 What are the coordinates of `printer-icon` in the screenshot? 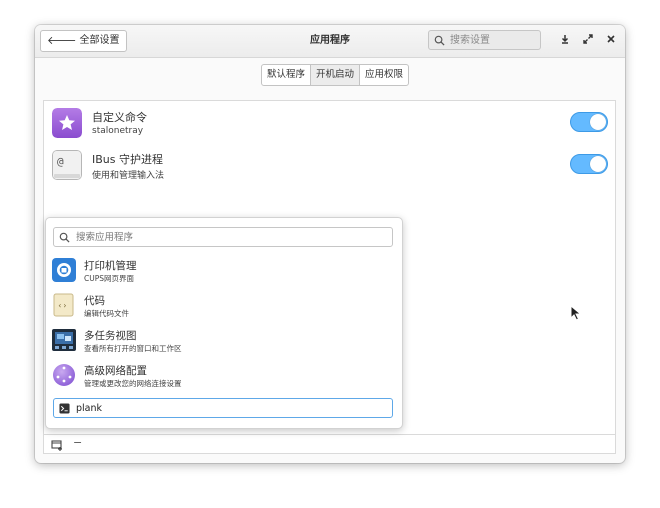 It's located at (64, 270).